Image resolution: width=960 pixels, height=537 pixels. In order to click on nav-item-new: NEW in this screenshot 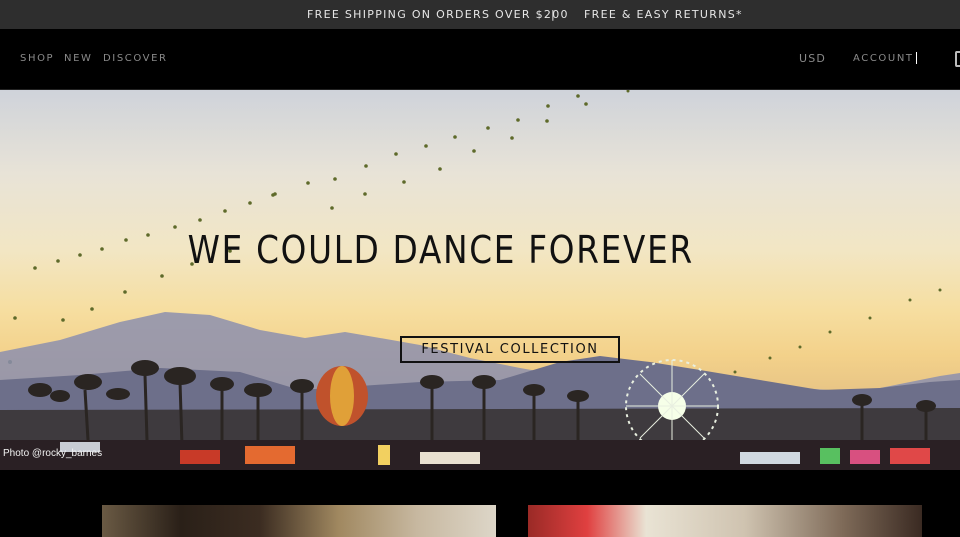, I will do `click(78, 58)`.